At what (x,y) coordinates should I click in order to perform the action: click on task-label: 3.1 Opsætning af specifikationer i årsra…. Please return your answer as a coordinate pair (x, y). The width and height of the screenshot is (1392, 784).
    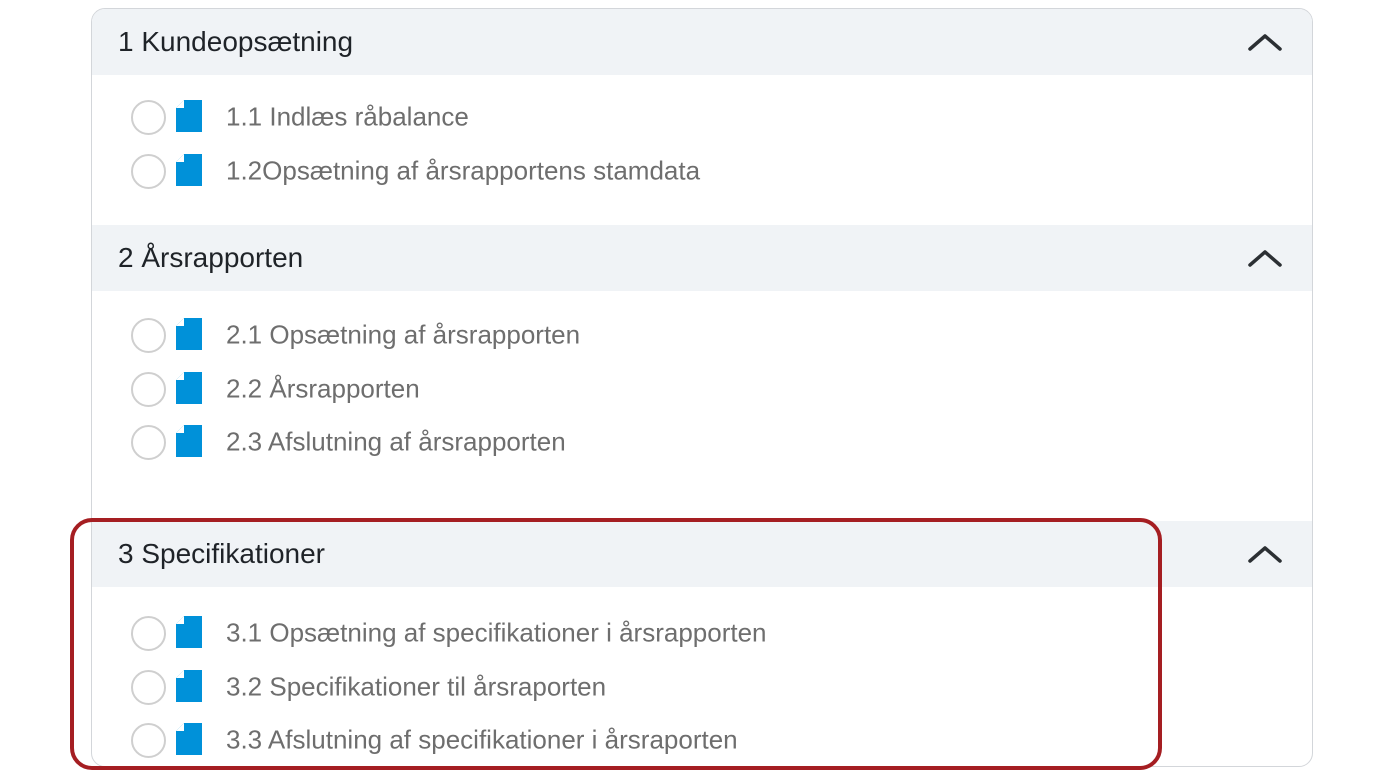
    Looking at the image, I should click on (496, 633).